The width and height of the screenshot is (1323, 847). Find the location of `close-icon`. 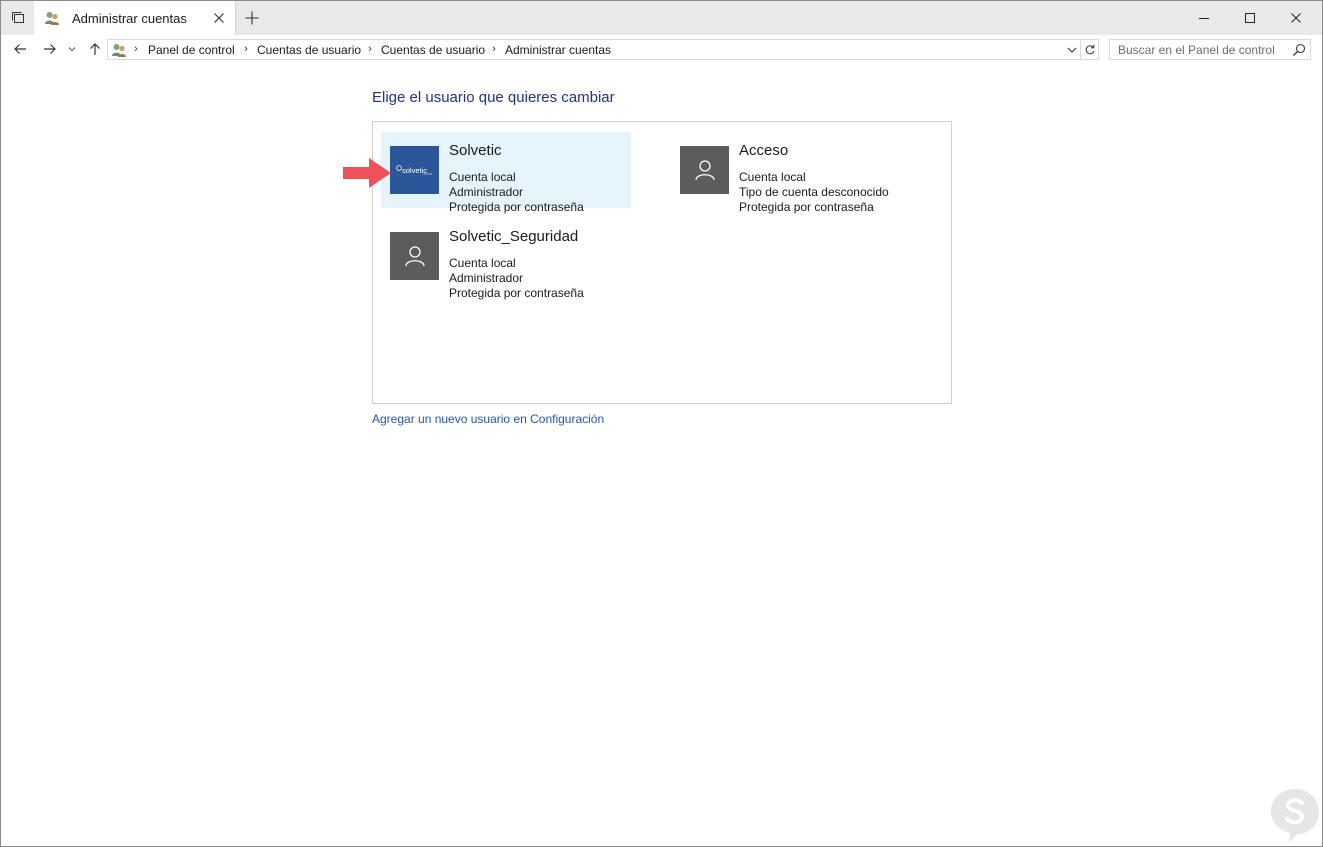

close-icon is located at coordinates (1296, 18).